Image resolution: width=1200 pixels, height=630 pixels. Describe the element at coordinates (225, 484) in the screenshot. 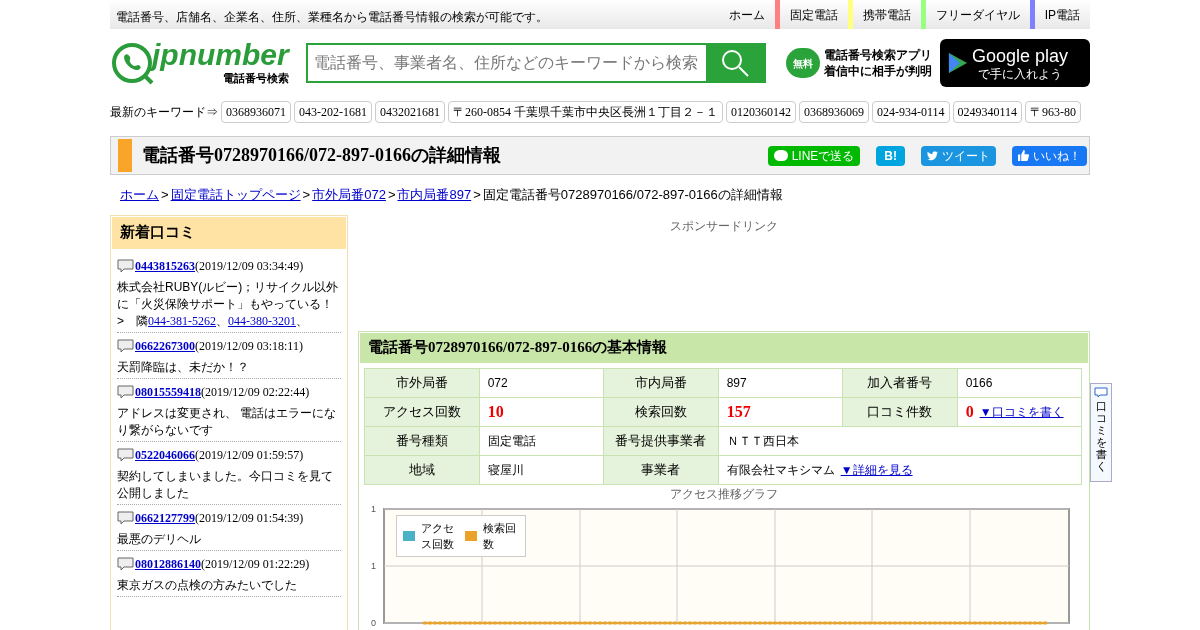

I see `comment-text: 契約してしまいました。今口コミを見て公開しました` at that location.